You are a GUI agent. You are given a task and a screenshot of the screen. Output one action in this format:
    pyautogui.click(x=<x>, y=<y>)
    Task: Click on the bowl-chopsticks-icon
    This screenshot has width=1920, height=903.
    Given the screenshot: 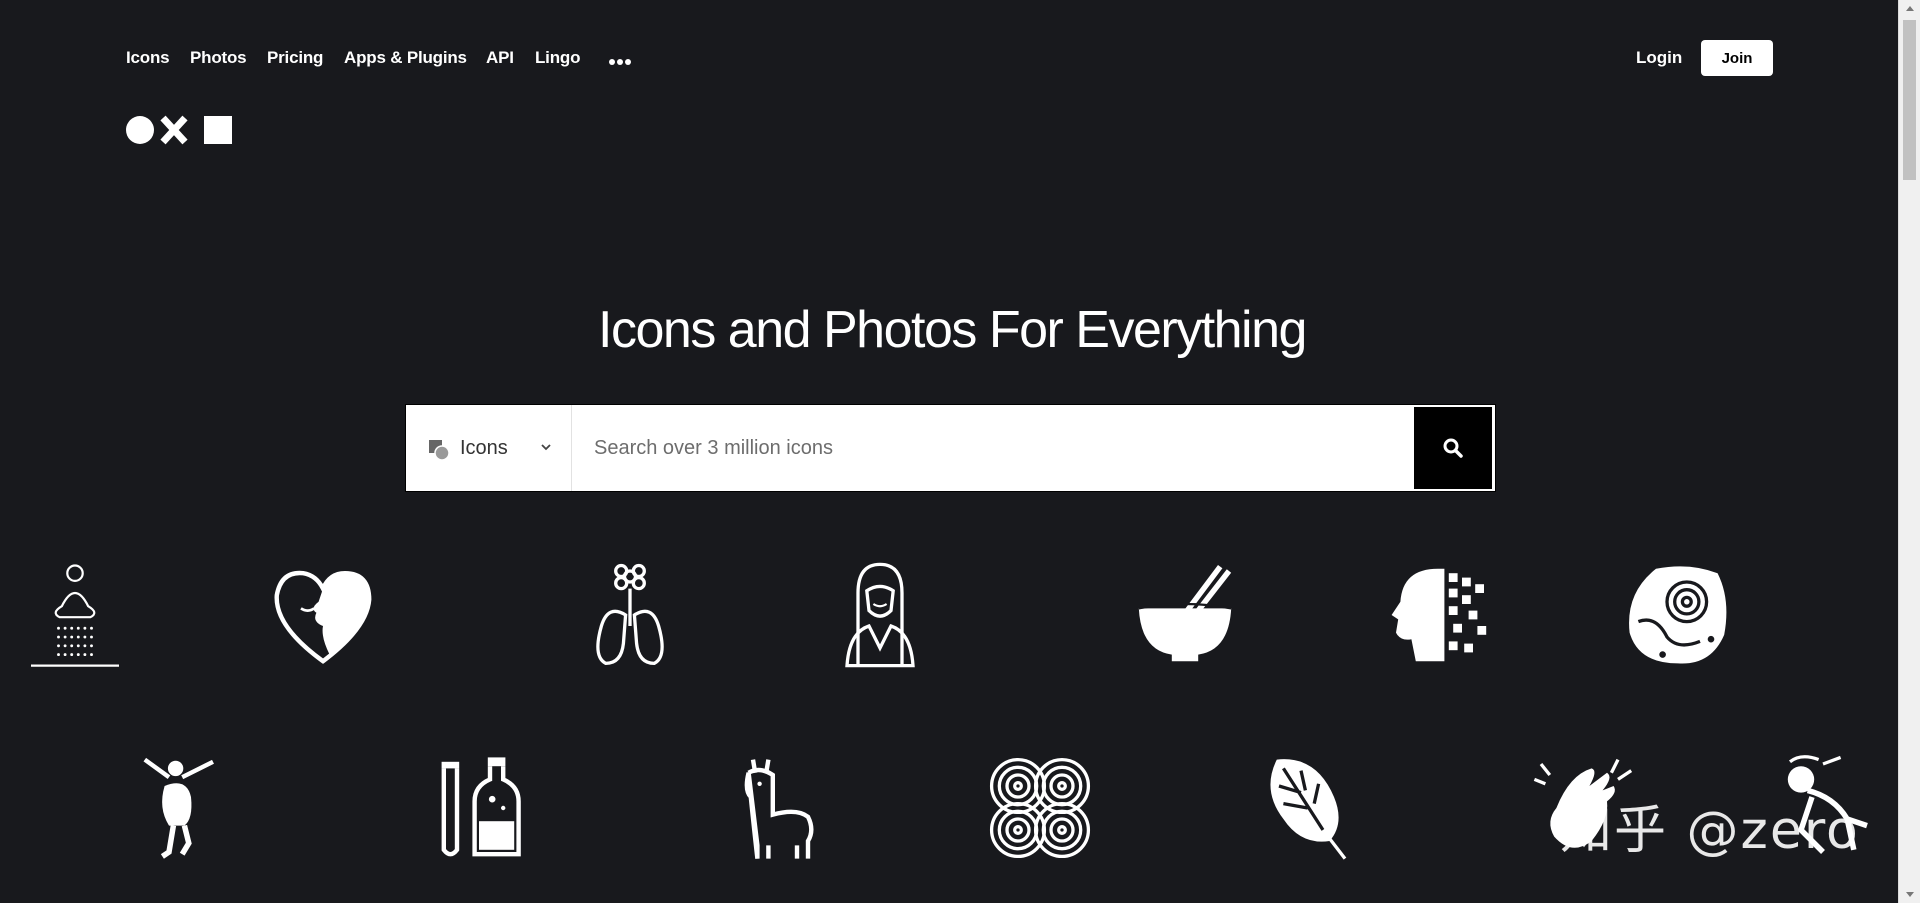 What is the action you would take?
    pyautogui.click(x=1185, y=615)
    